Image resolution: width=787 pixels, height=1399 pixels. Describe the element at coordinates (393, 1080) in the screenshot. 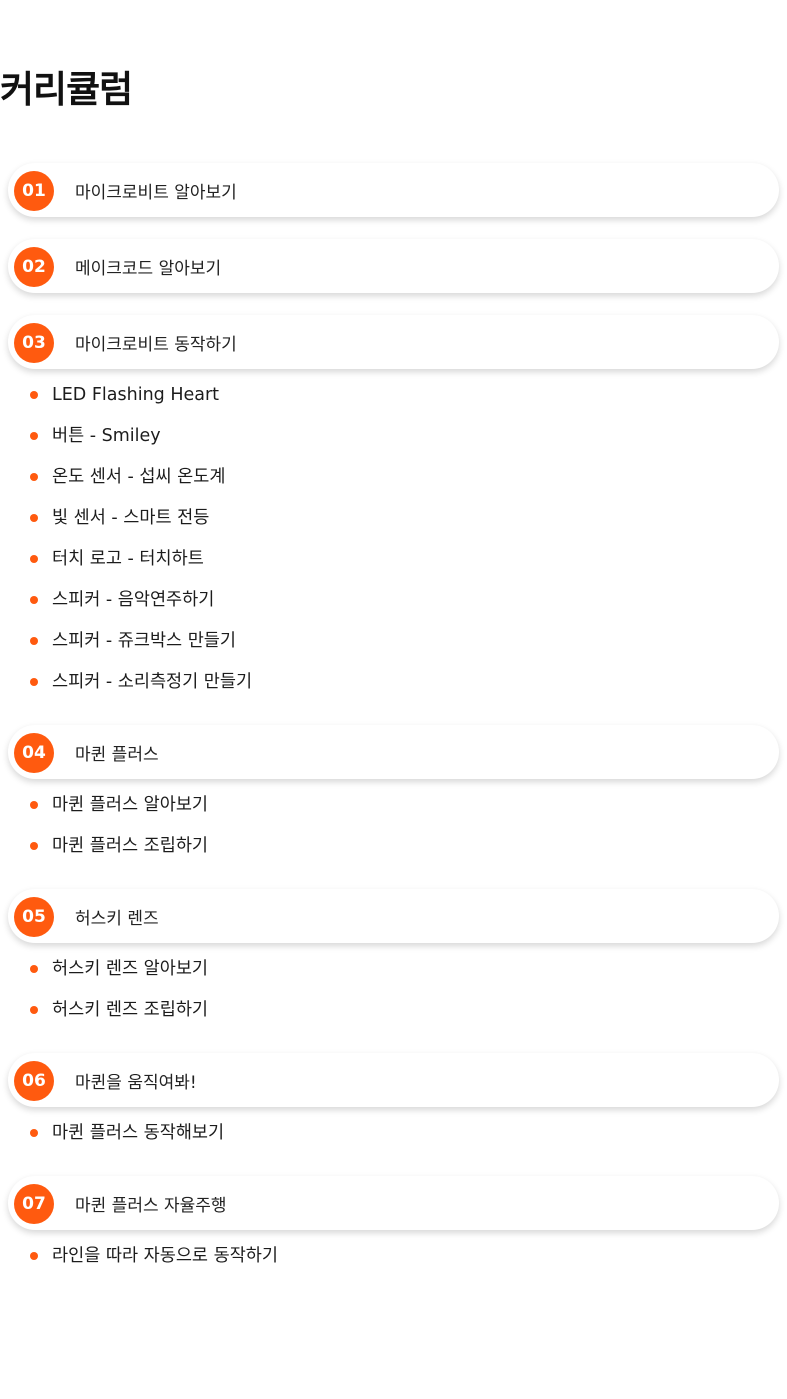

I see `section-header: 06 마퀸을 움직여봐!` at that location.